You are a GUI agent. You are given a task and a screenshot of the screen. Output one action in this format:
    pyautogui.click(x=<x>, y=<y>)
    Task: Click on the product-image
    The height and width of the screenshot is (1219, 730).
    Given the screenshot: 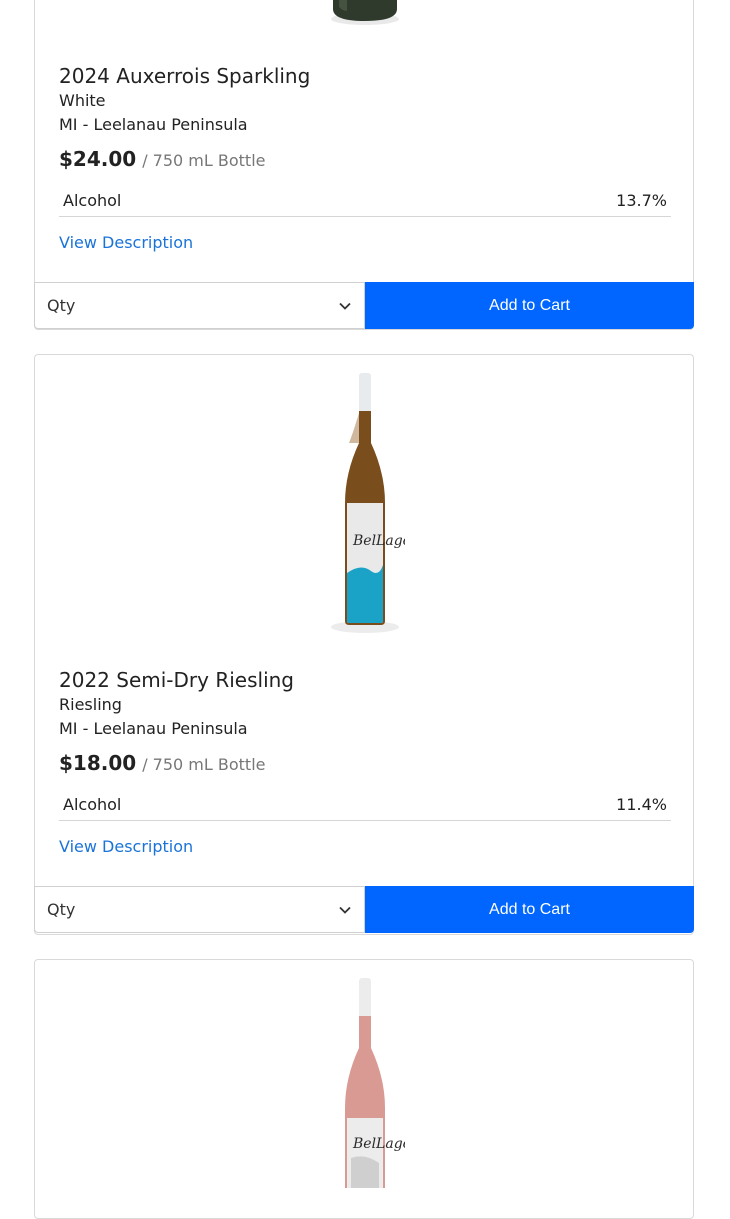 What is the action you would take?
    pyautogui.click(x=365, y=13)
    